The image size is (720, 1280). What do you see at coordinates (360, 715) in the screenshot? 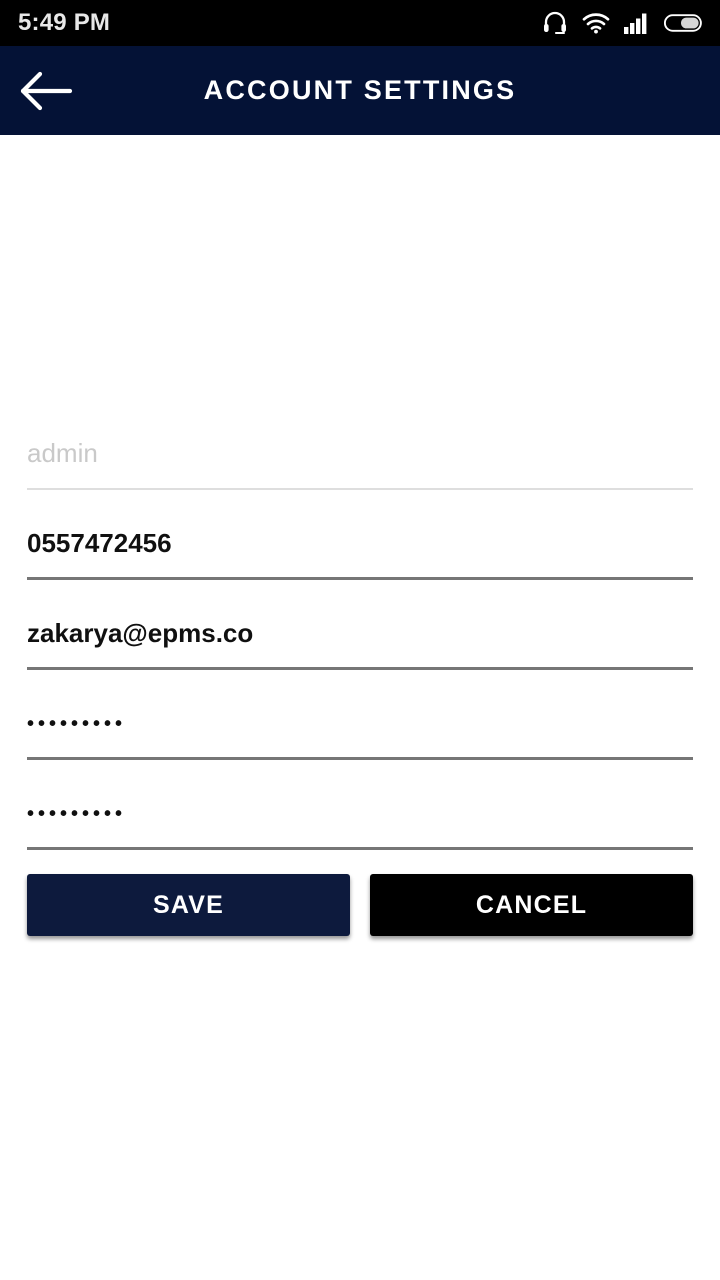
I see `field-password: •••••••••` at bounding box center [360, 715].